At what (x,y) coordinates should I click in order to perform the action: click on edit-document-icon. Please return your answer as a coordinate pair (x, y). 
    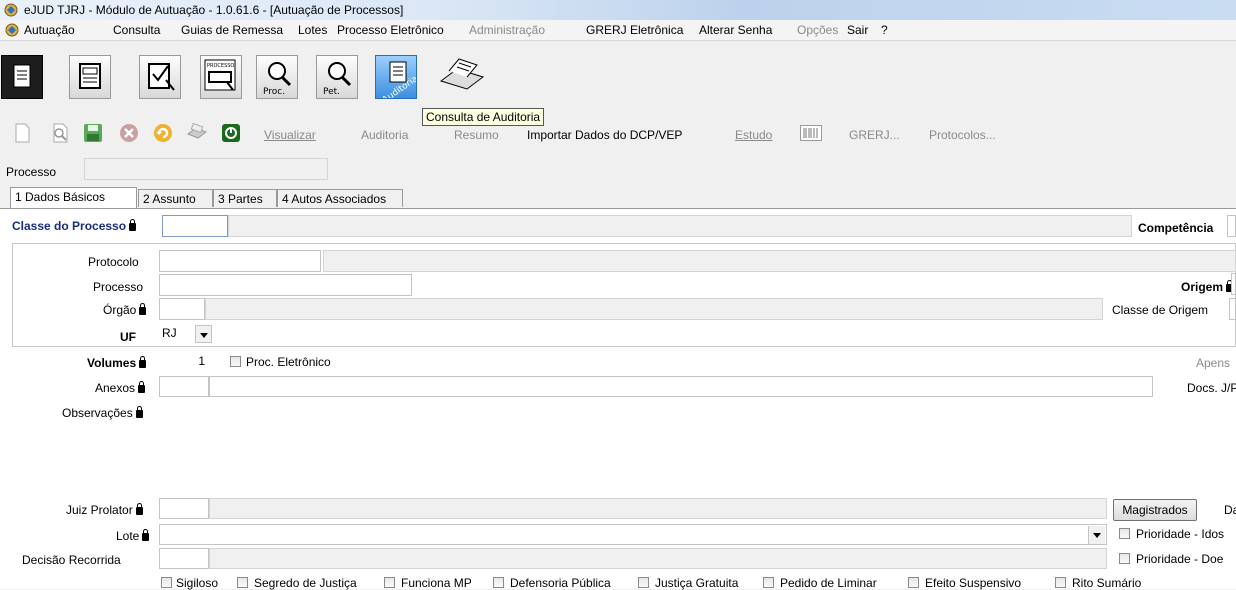
    Looking at the image, I should click on (161, 77).